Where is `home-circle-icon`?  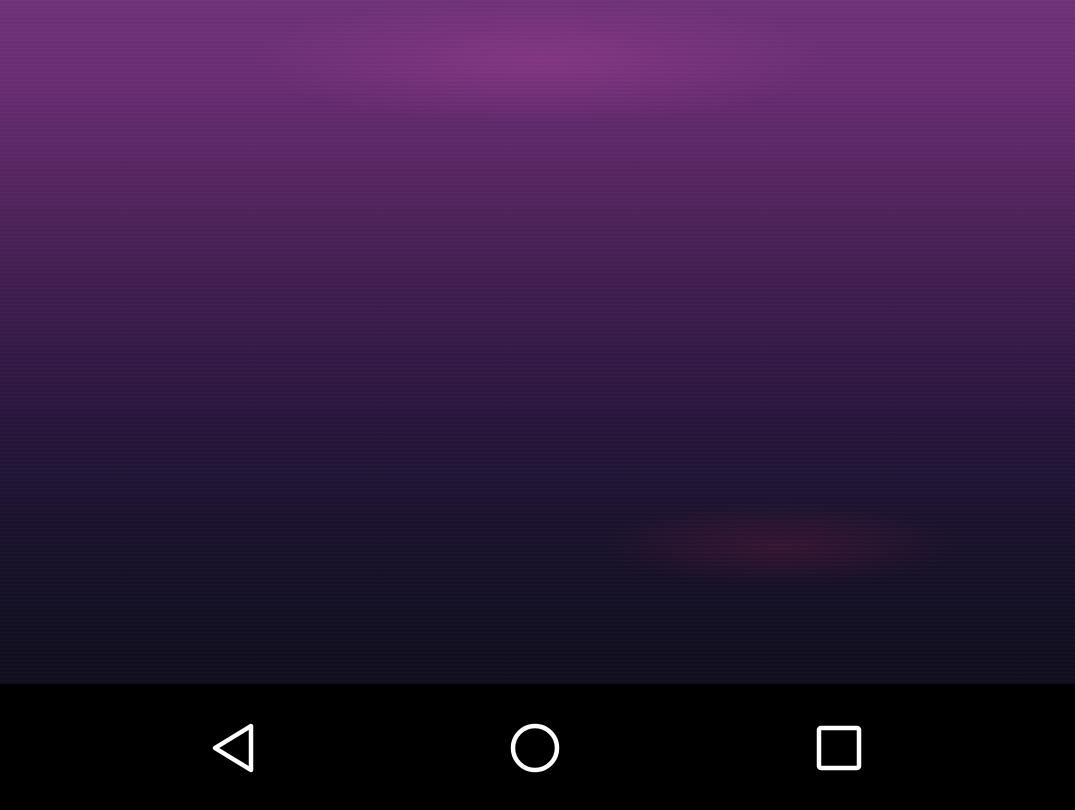 home-circle-icon is located at coordinates (535, 748).